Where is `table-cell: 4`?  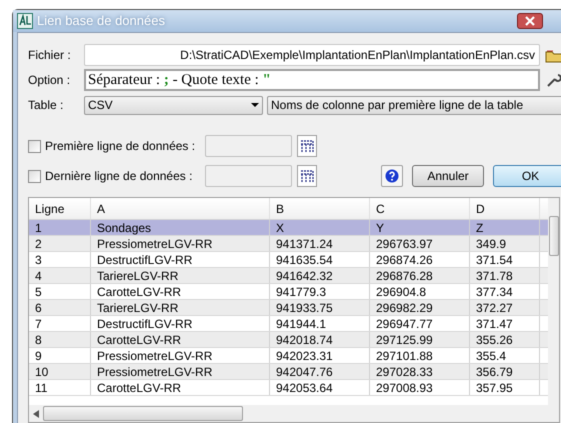 table-cell: 4 is located at coordinates (60, 275).